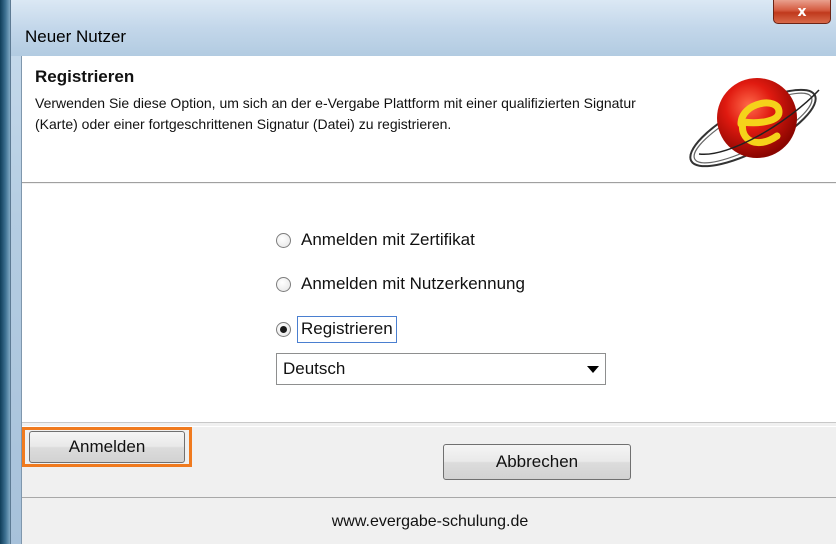 The height and width of the screenshot is (544, 836). I want to click on option-user-id-label: Anmelden mit Nutzerkennung, so click(413, 284).